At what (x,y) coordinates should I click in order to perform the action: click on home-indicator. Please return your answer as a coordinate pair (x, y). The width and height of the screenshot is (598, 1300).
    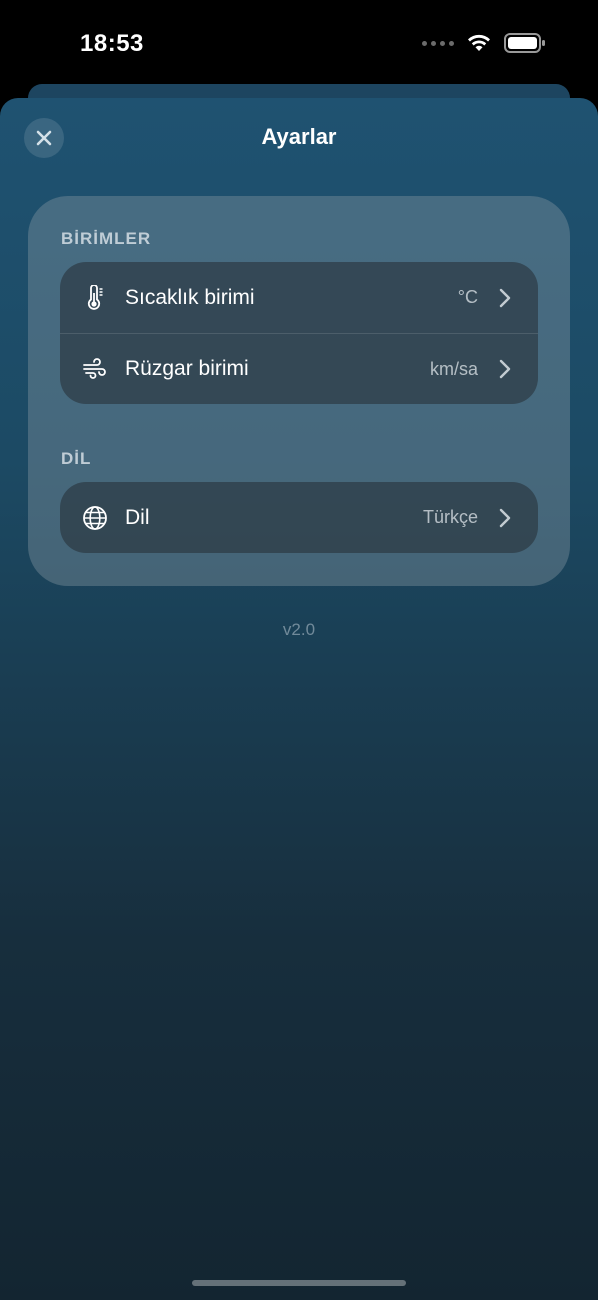
    Looking at the image, I should click on (299, 1283).